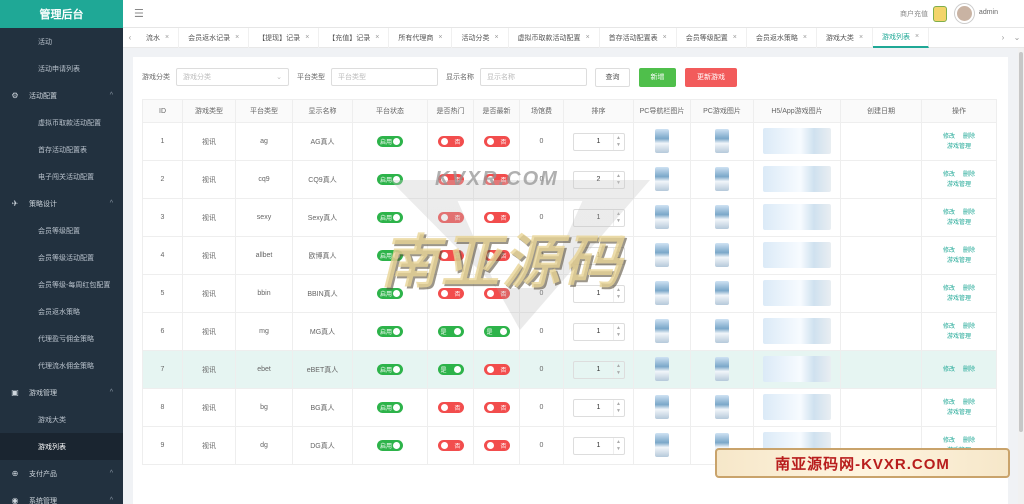 This screenshot has height=504, width=1024. Describe the element at coordinates (712, 37) in the screenshot. I see `tab: 会员等级配置 ×` at that location.